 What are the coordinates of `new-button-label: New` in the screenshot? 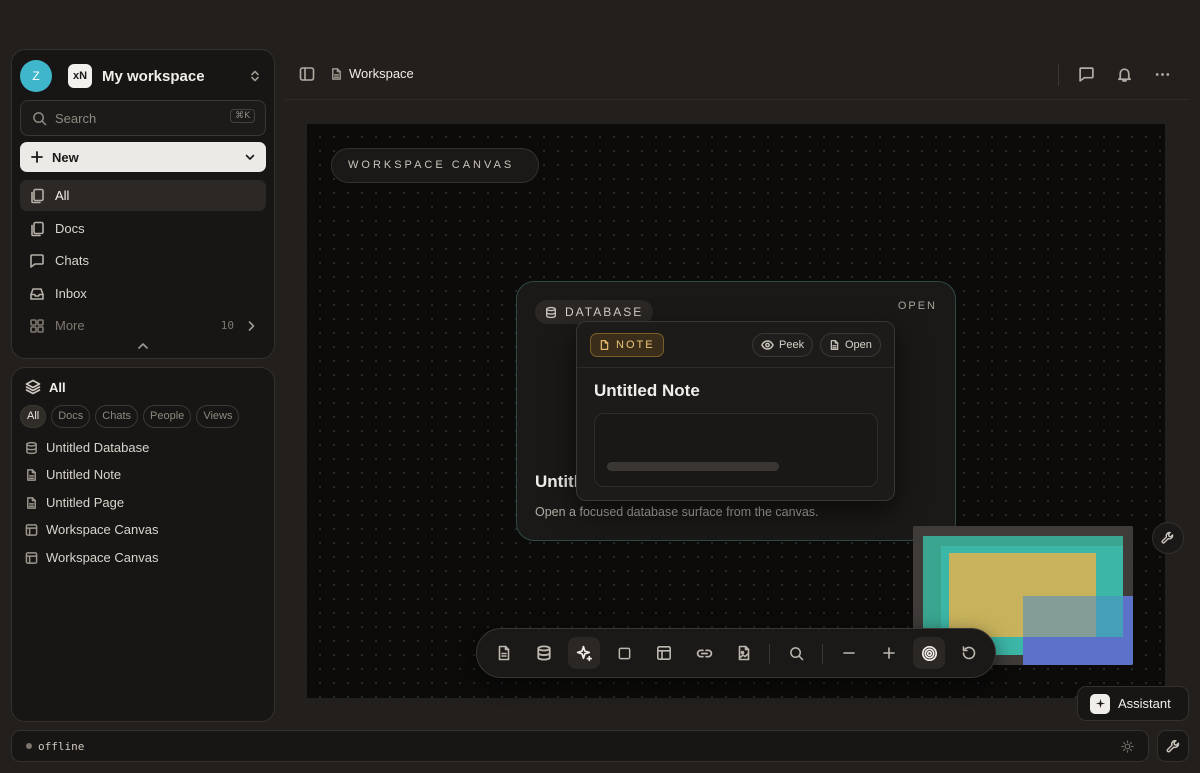 It's located at (65, 157).